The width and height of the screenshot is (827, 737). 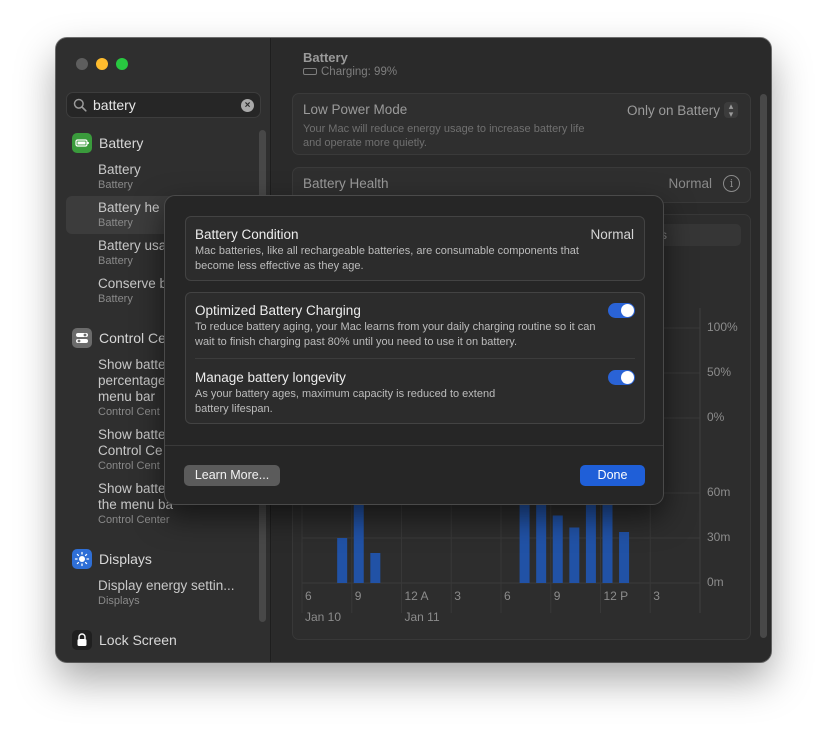 I want to click on battery-icon, so click(x=82, y=143).